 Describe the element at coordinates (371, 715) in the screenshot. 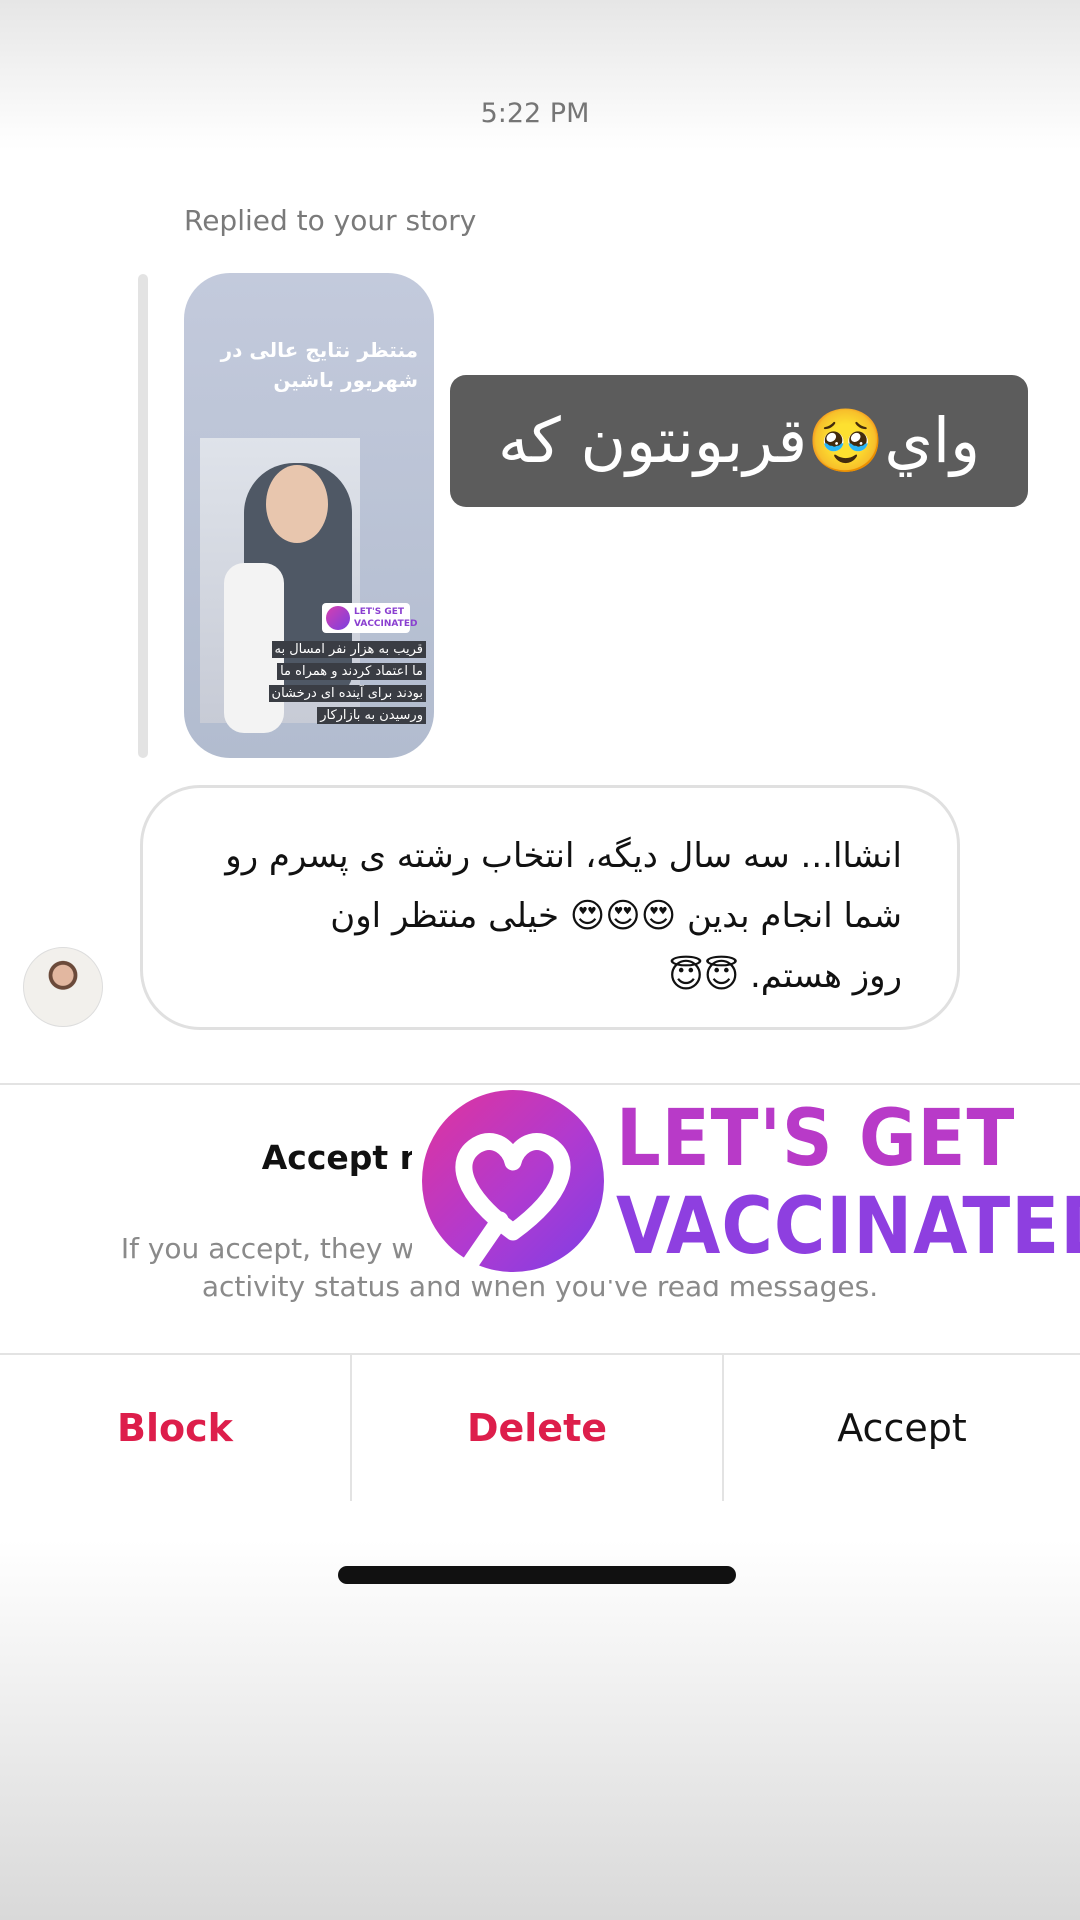

I see `story-caption-line: ورسیدن به بازارکار` at that location.